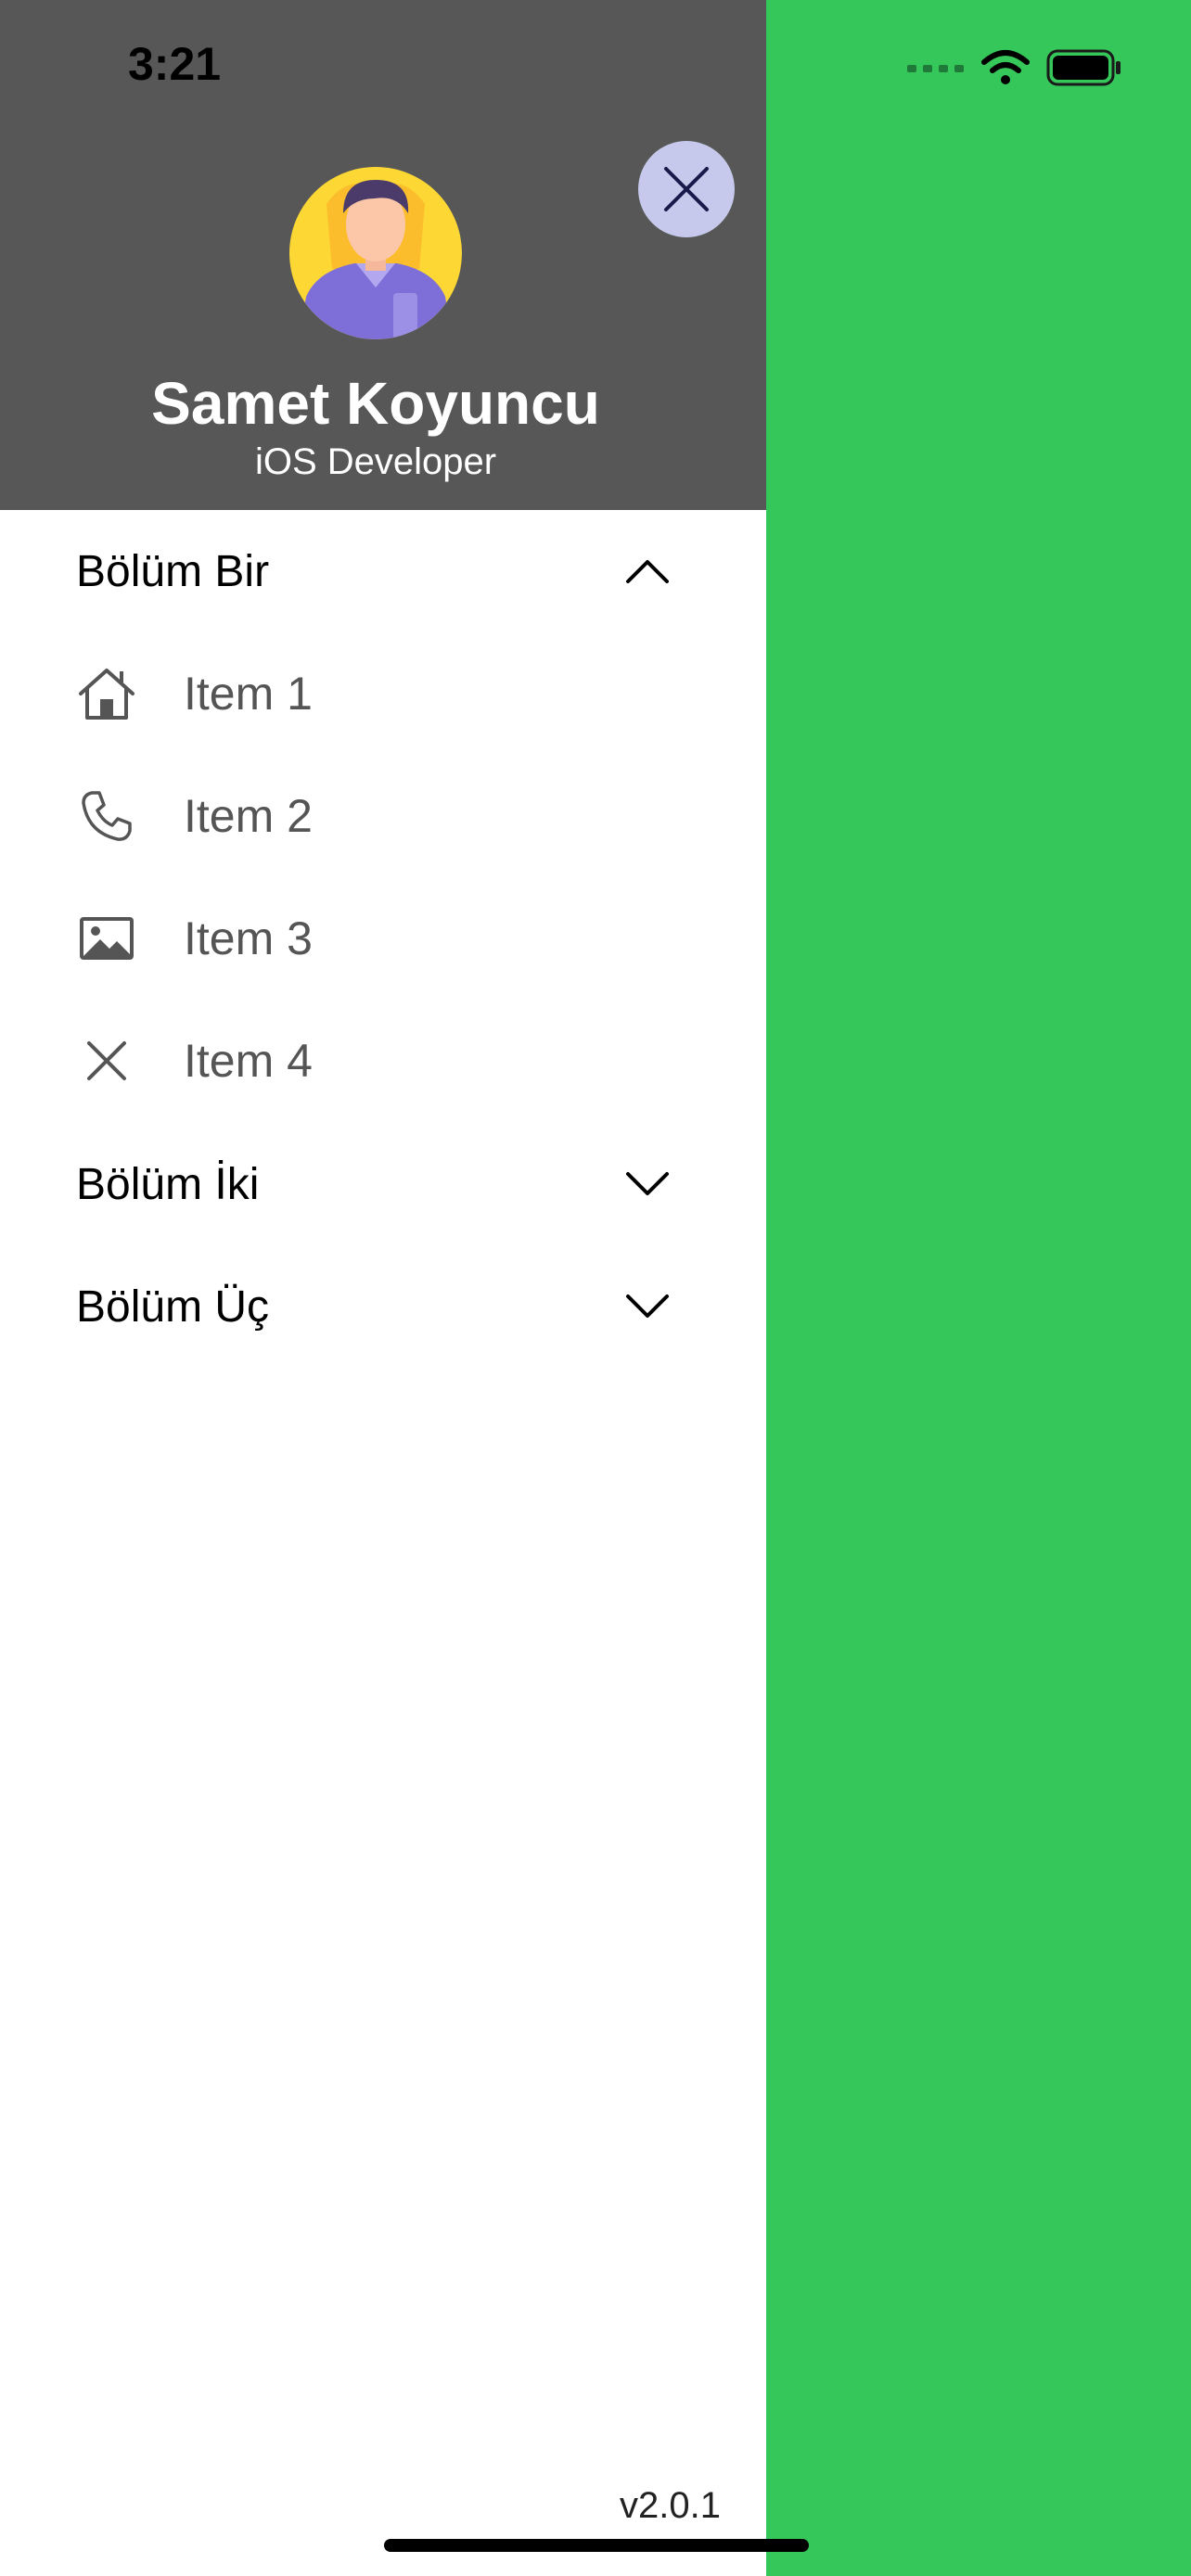  I want to click on section-title: Bölüm İki, so click(168, 1184).